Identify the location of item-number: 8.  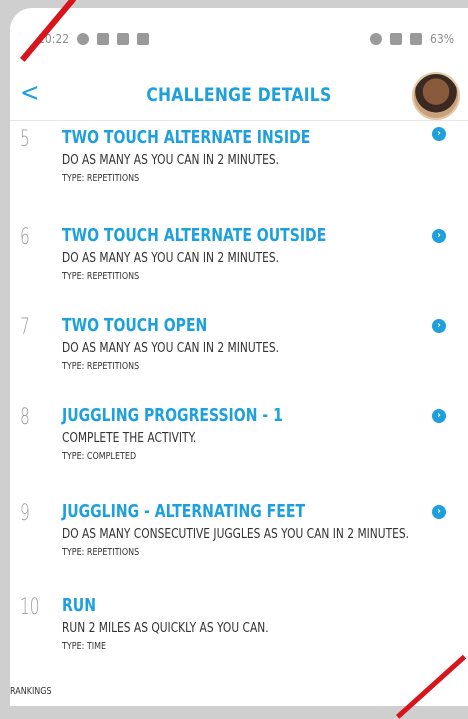
(25, 417).